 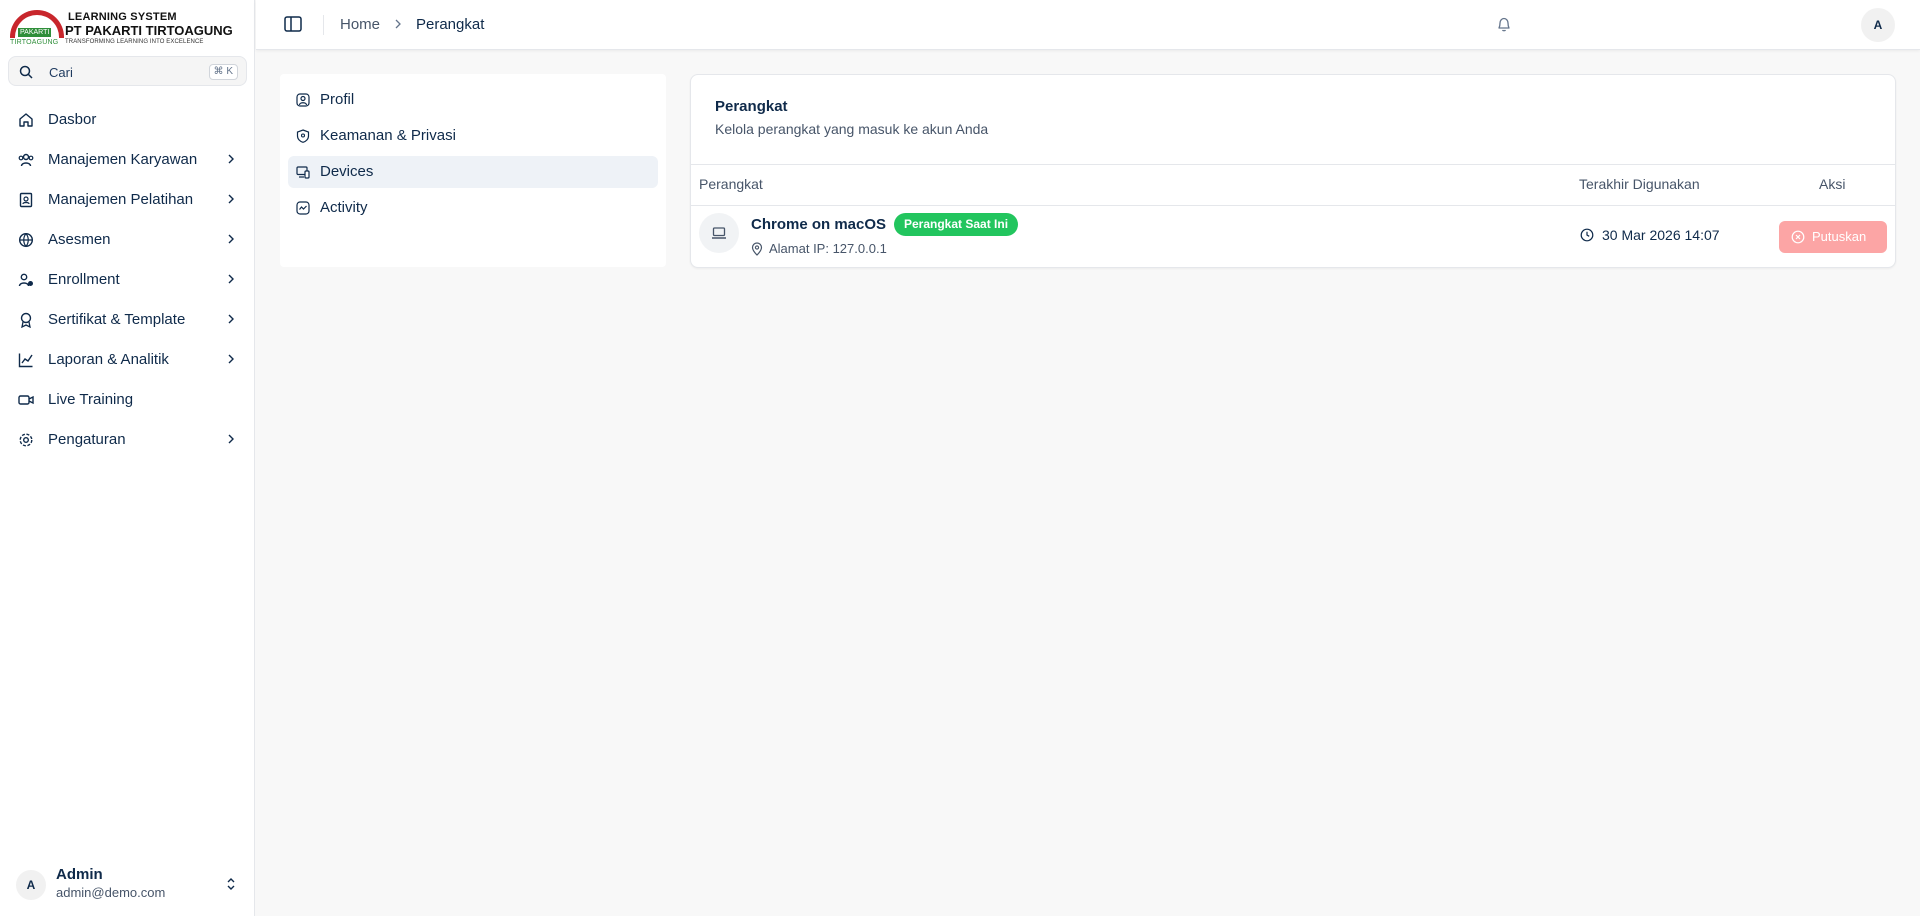 I want to click on settings-nav-label: Profil, so click(x=337, y=99).